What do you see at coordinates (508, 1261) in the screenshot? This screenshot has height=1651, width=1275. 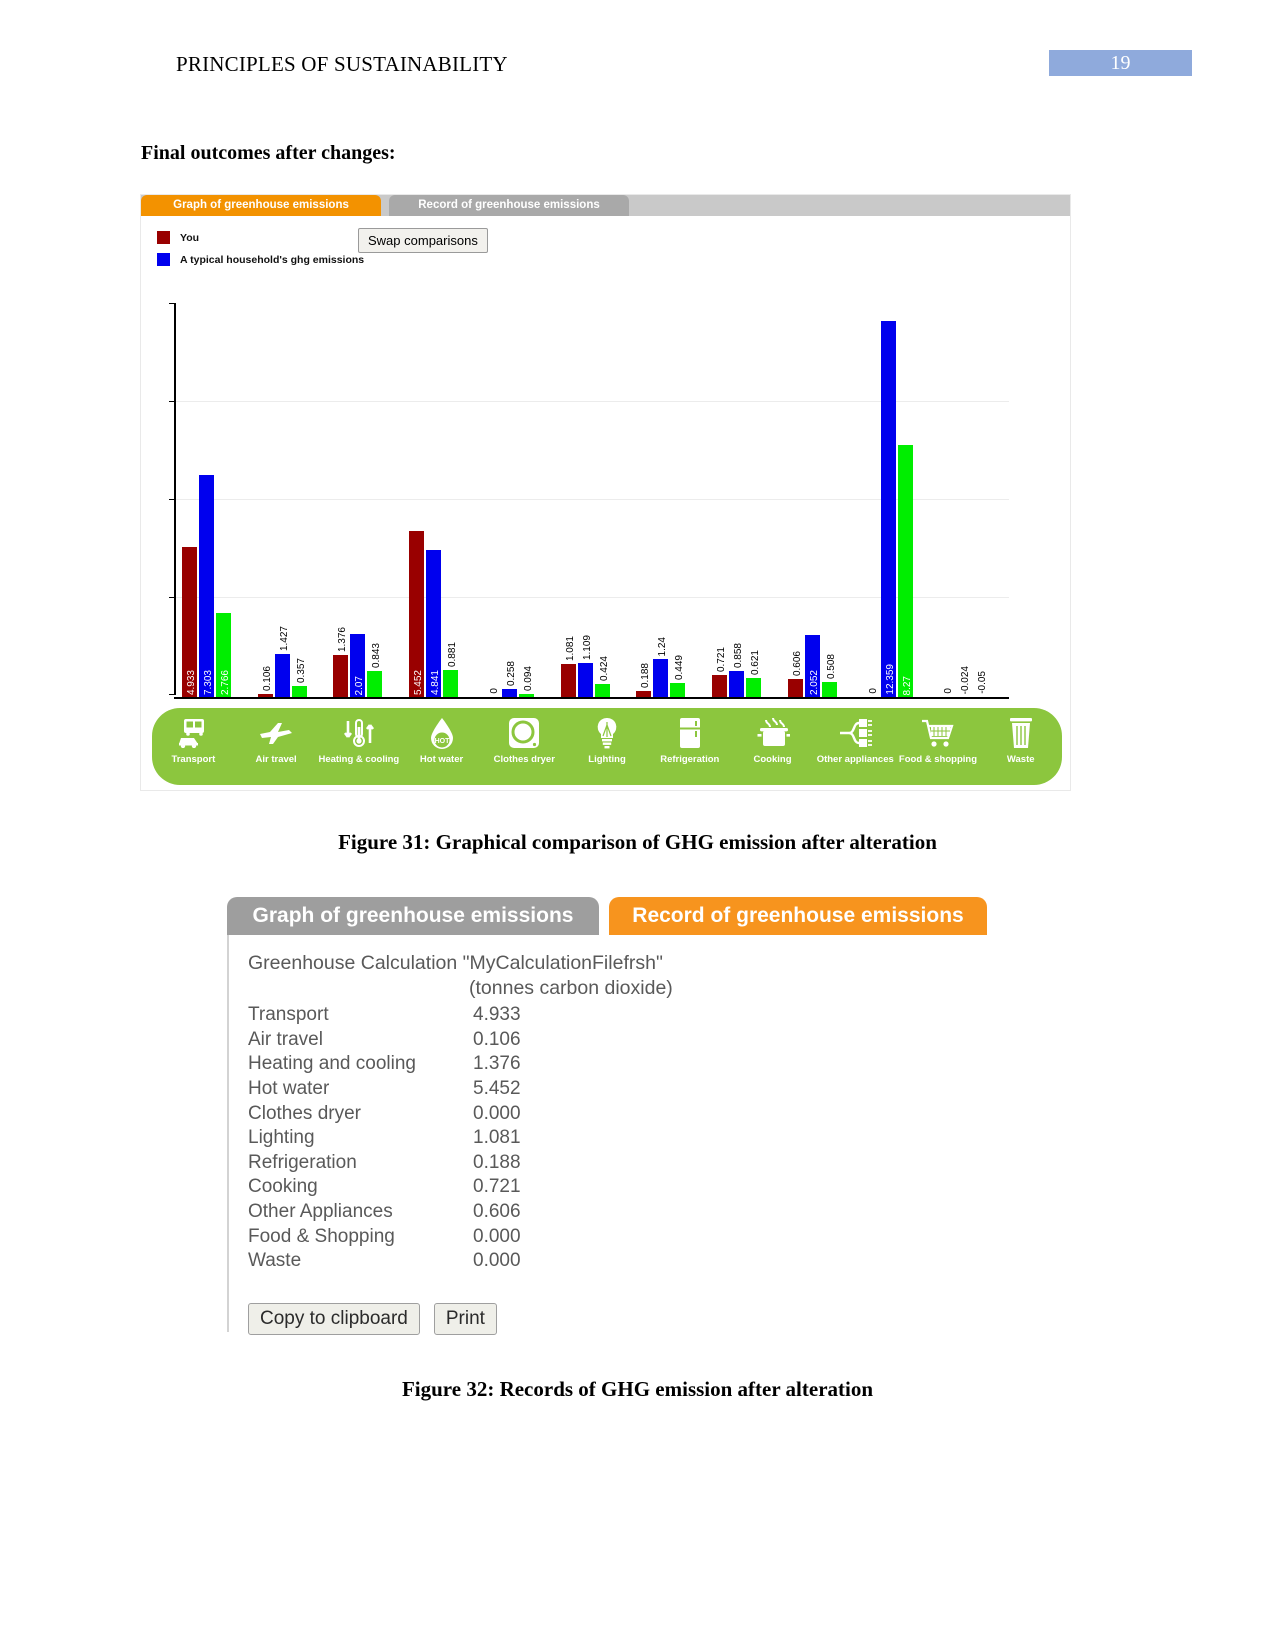 I see `table-row: Waste 0.000` at bounding box center [508, 1261].